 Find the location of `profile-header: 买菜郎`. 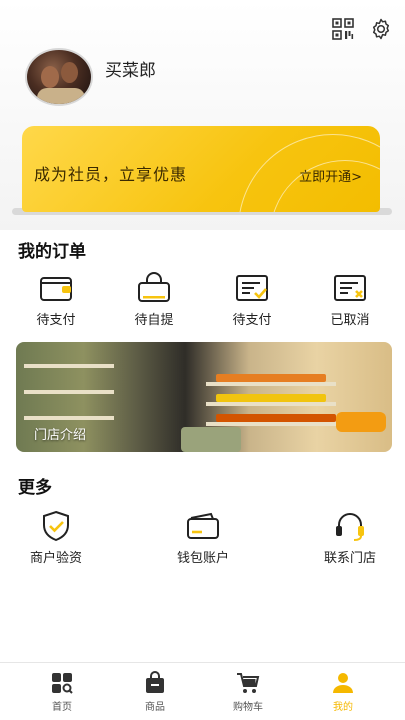

profile-header: 买菜郎 is located at coordinates (90, 77).